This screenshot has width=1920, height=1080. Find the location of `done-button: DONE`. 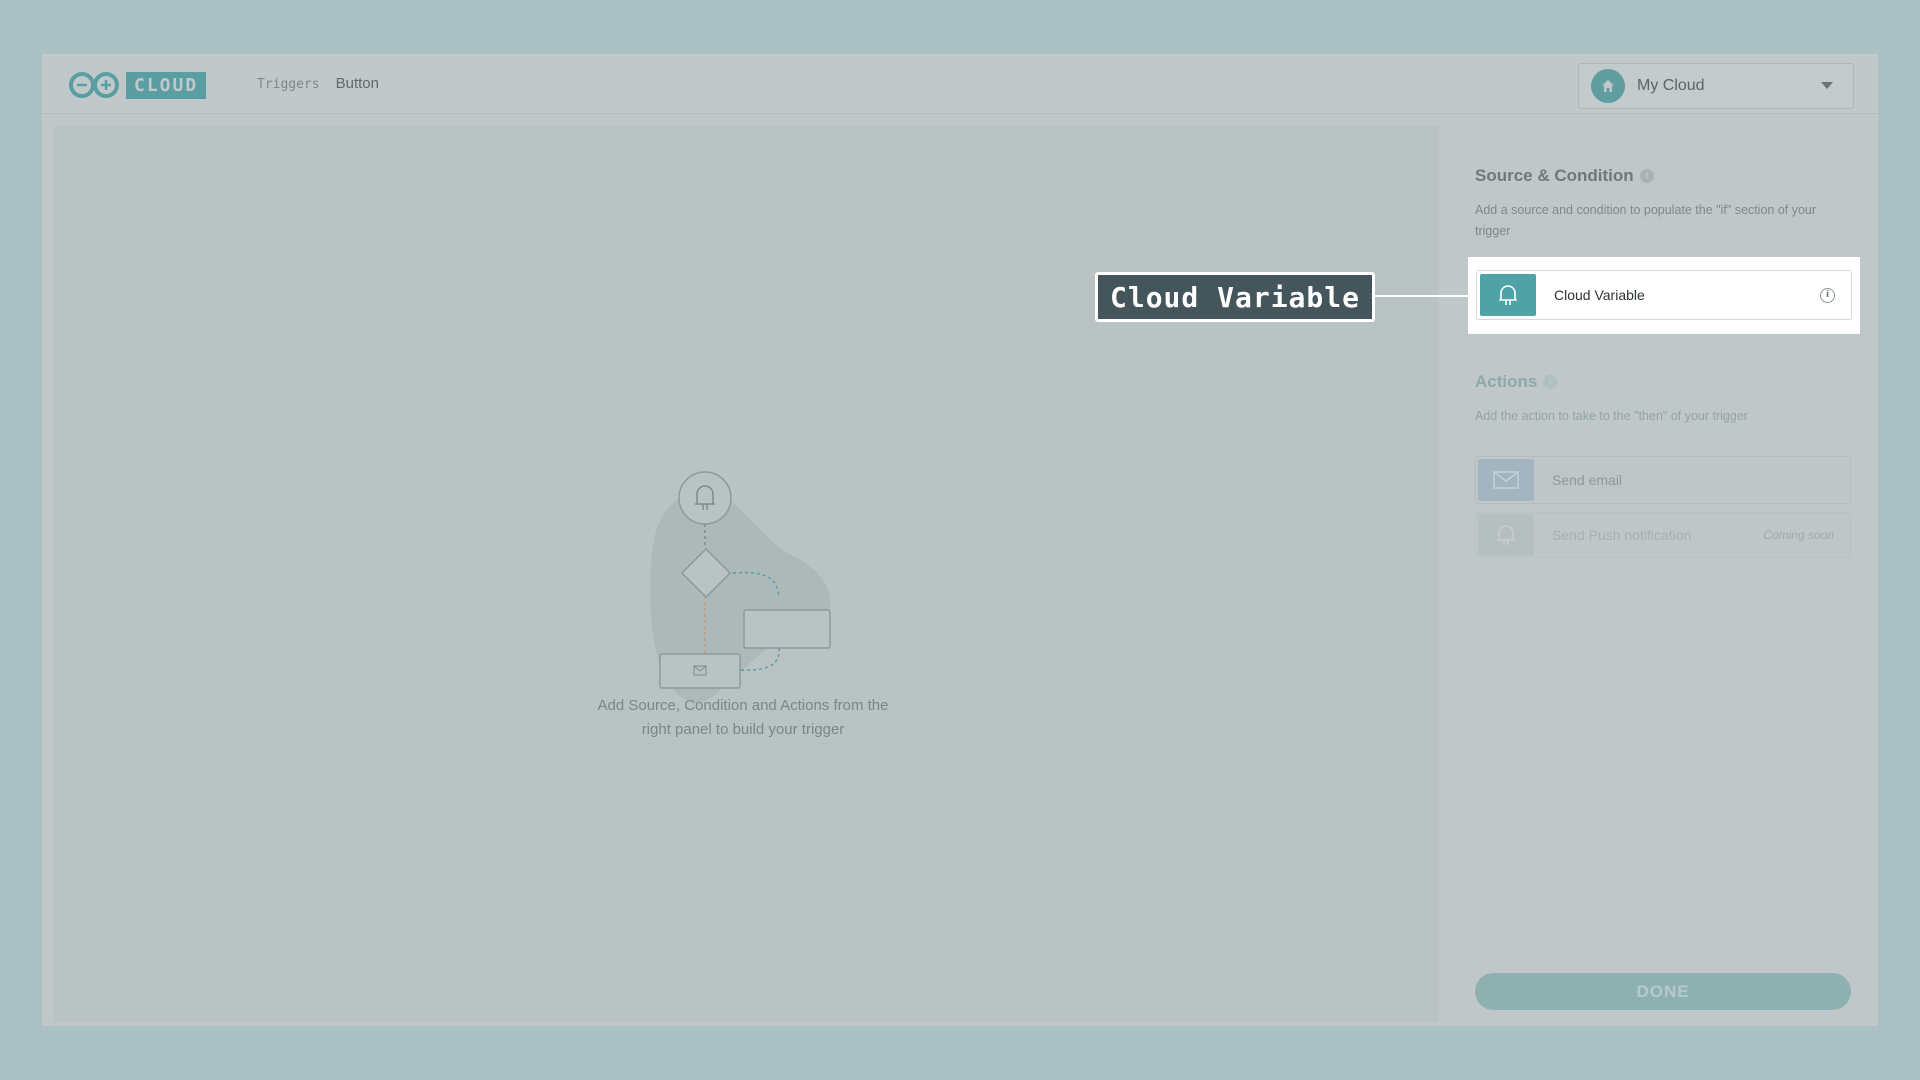

done-button: DONE is located at coordinates (1663, 991).